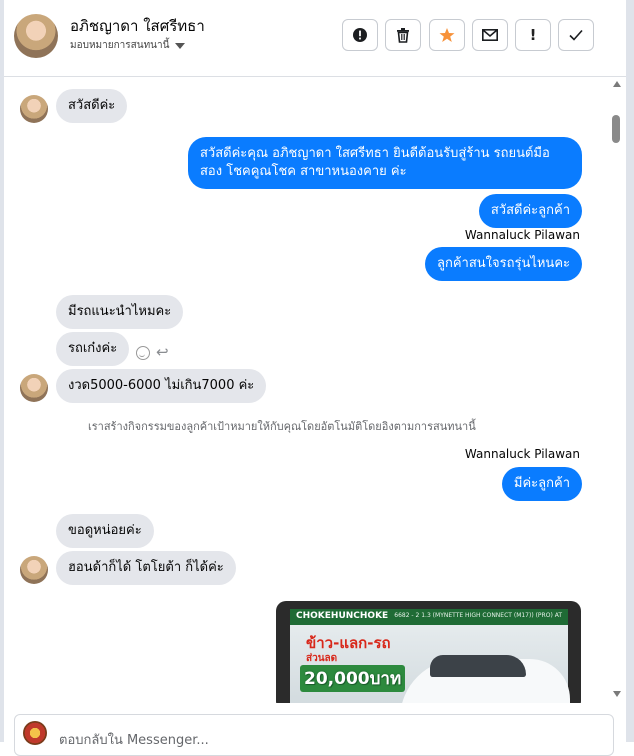  What do you see at coordinates (93, 349) in the screenshot?
I see `incoming-message: รถเก๋งค่ะ` at bounding box center [93, 349].